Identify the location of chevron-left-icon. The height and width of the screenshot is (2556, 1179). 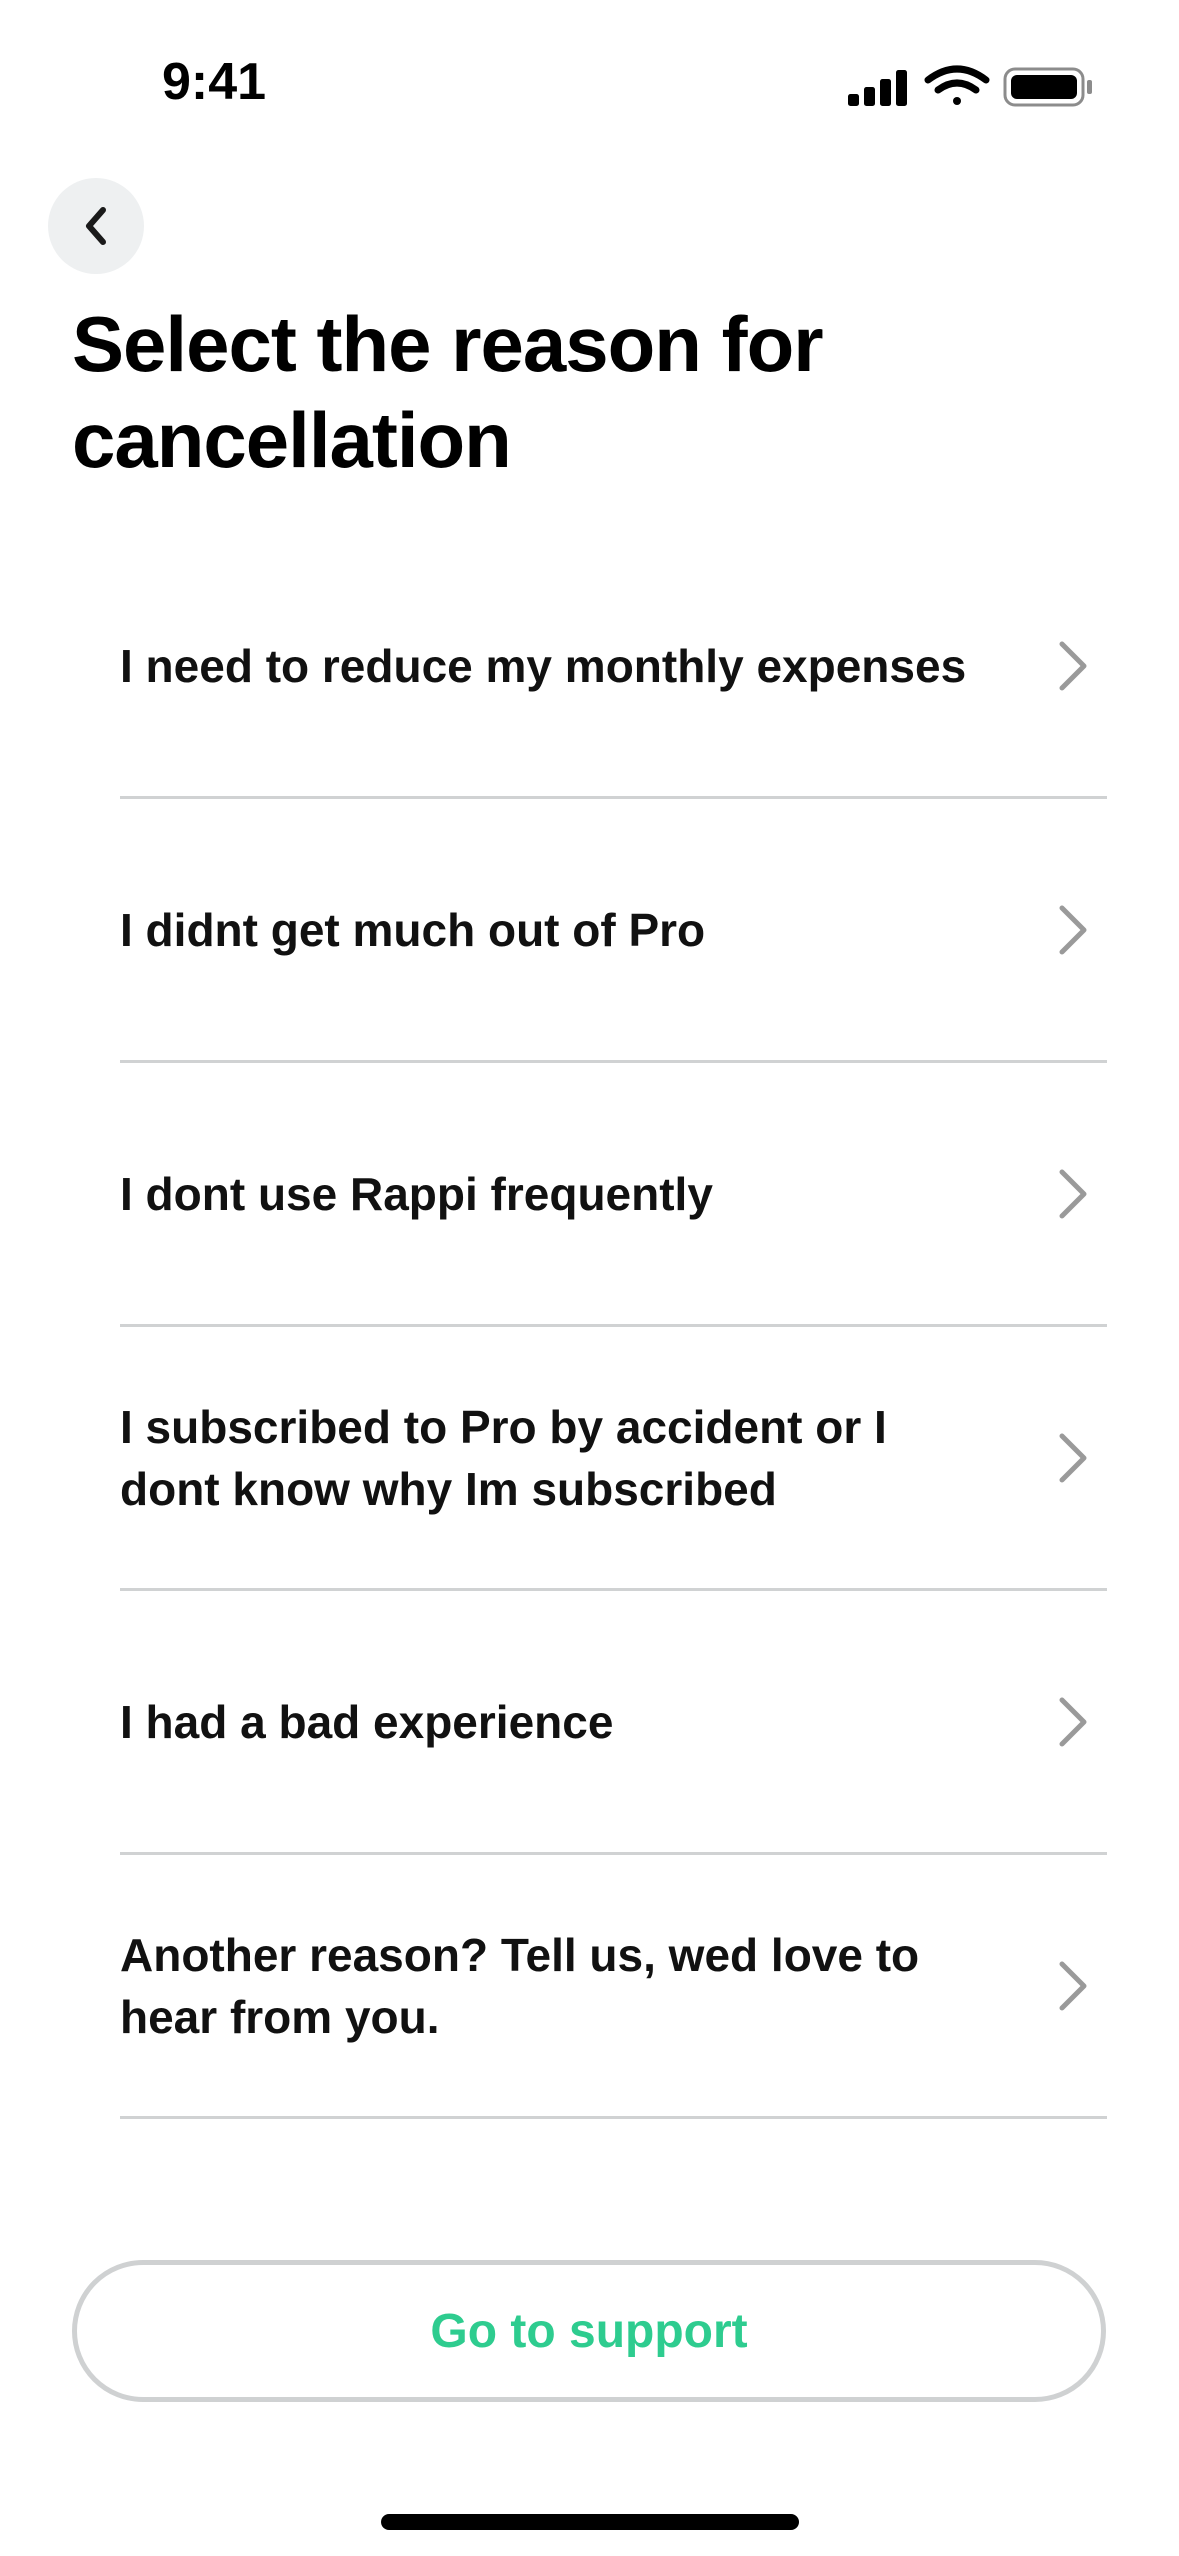
(96, 226).